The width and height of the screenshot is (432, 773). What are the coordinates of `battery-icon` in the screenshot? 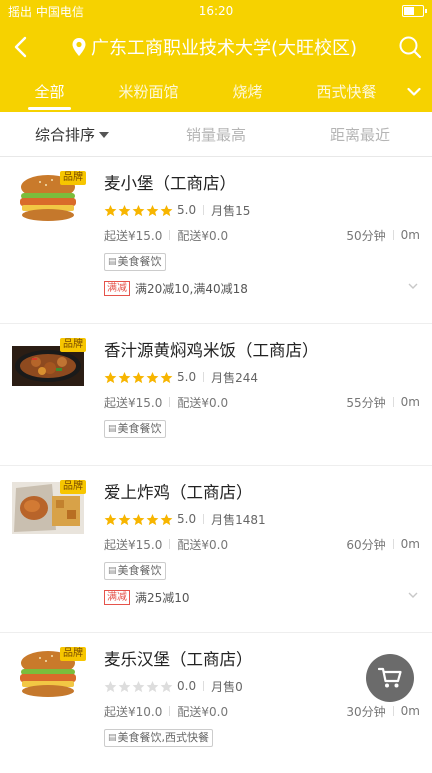 It's located at (356, 11).